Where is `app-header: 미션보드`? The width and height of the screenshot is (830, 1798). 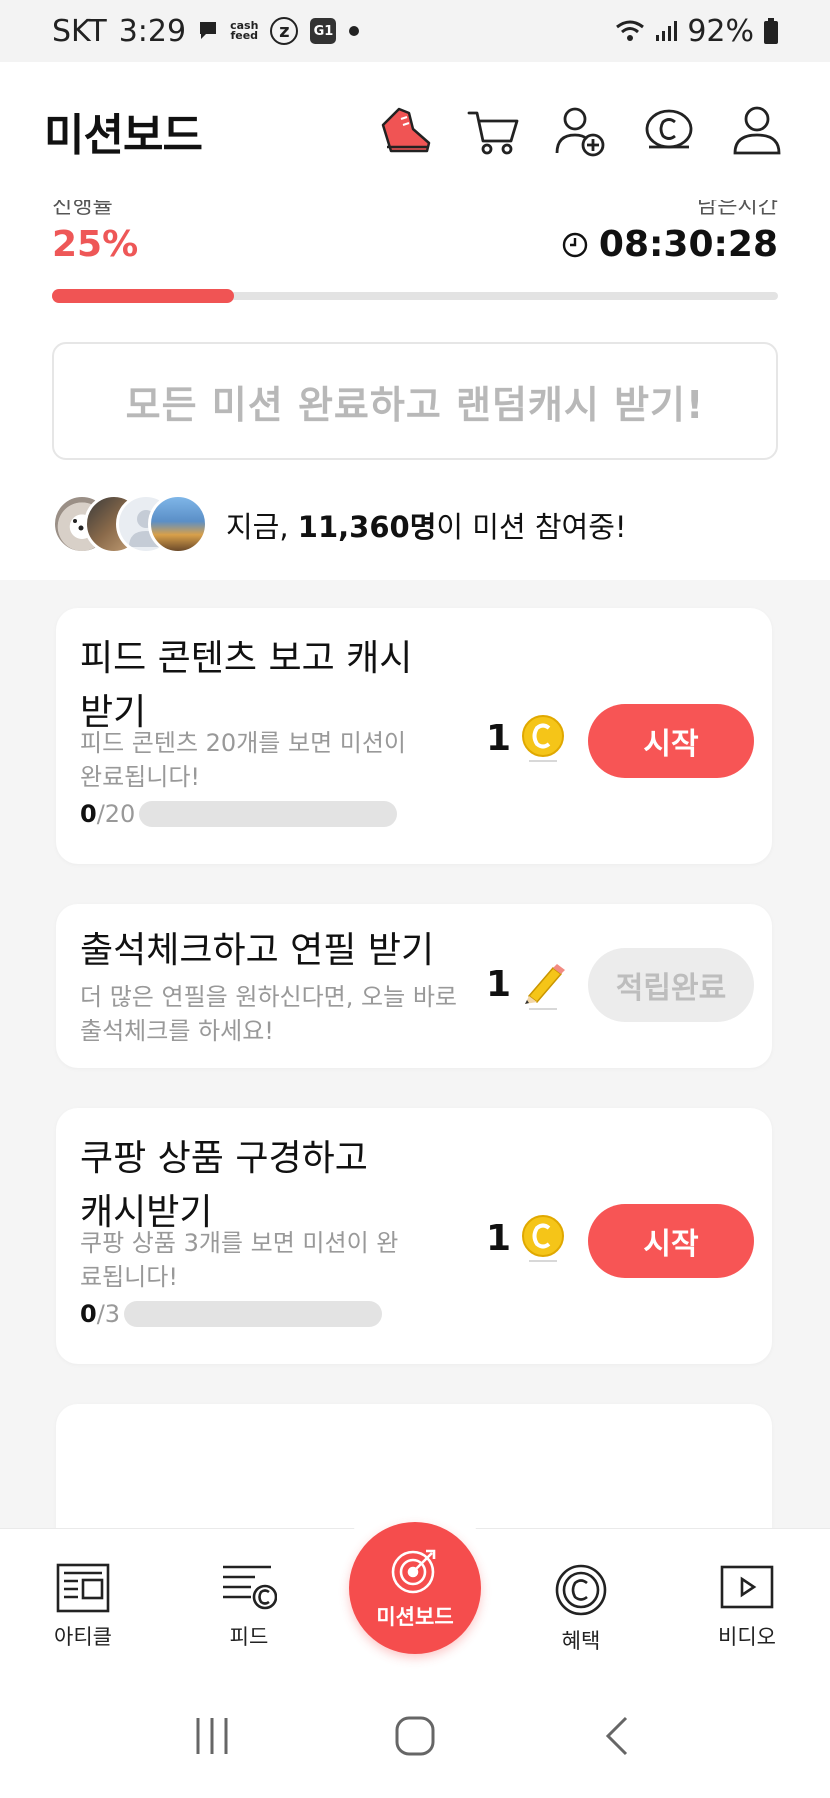
app-header: 미션보드 is located at coordinates (415, 131).